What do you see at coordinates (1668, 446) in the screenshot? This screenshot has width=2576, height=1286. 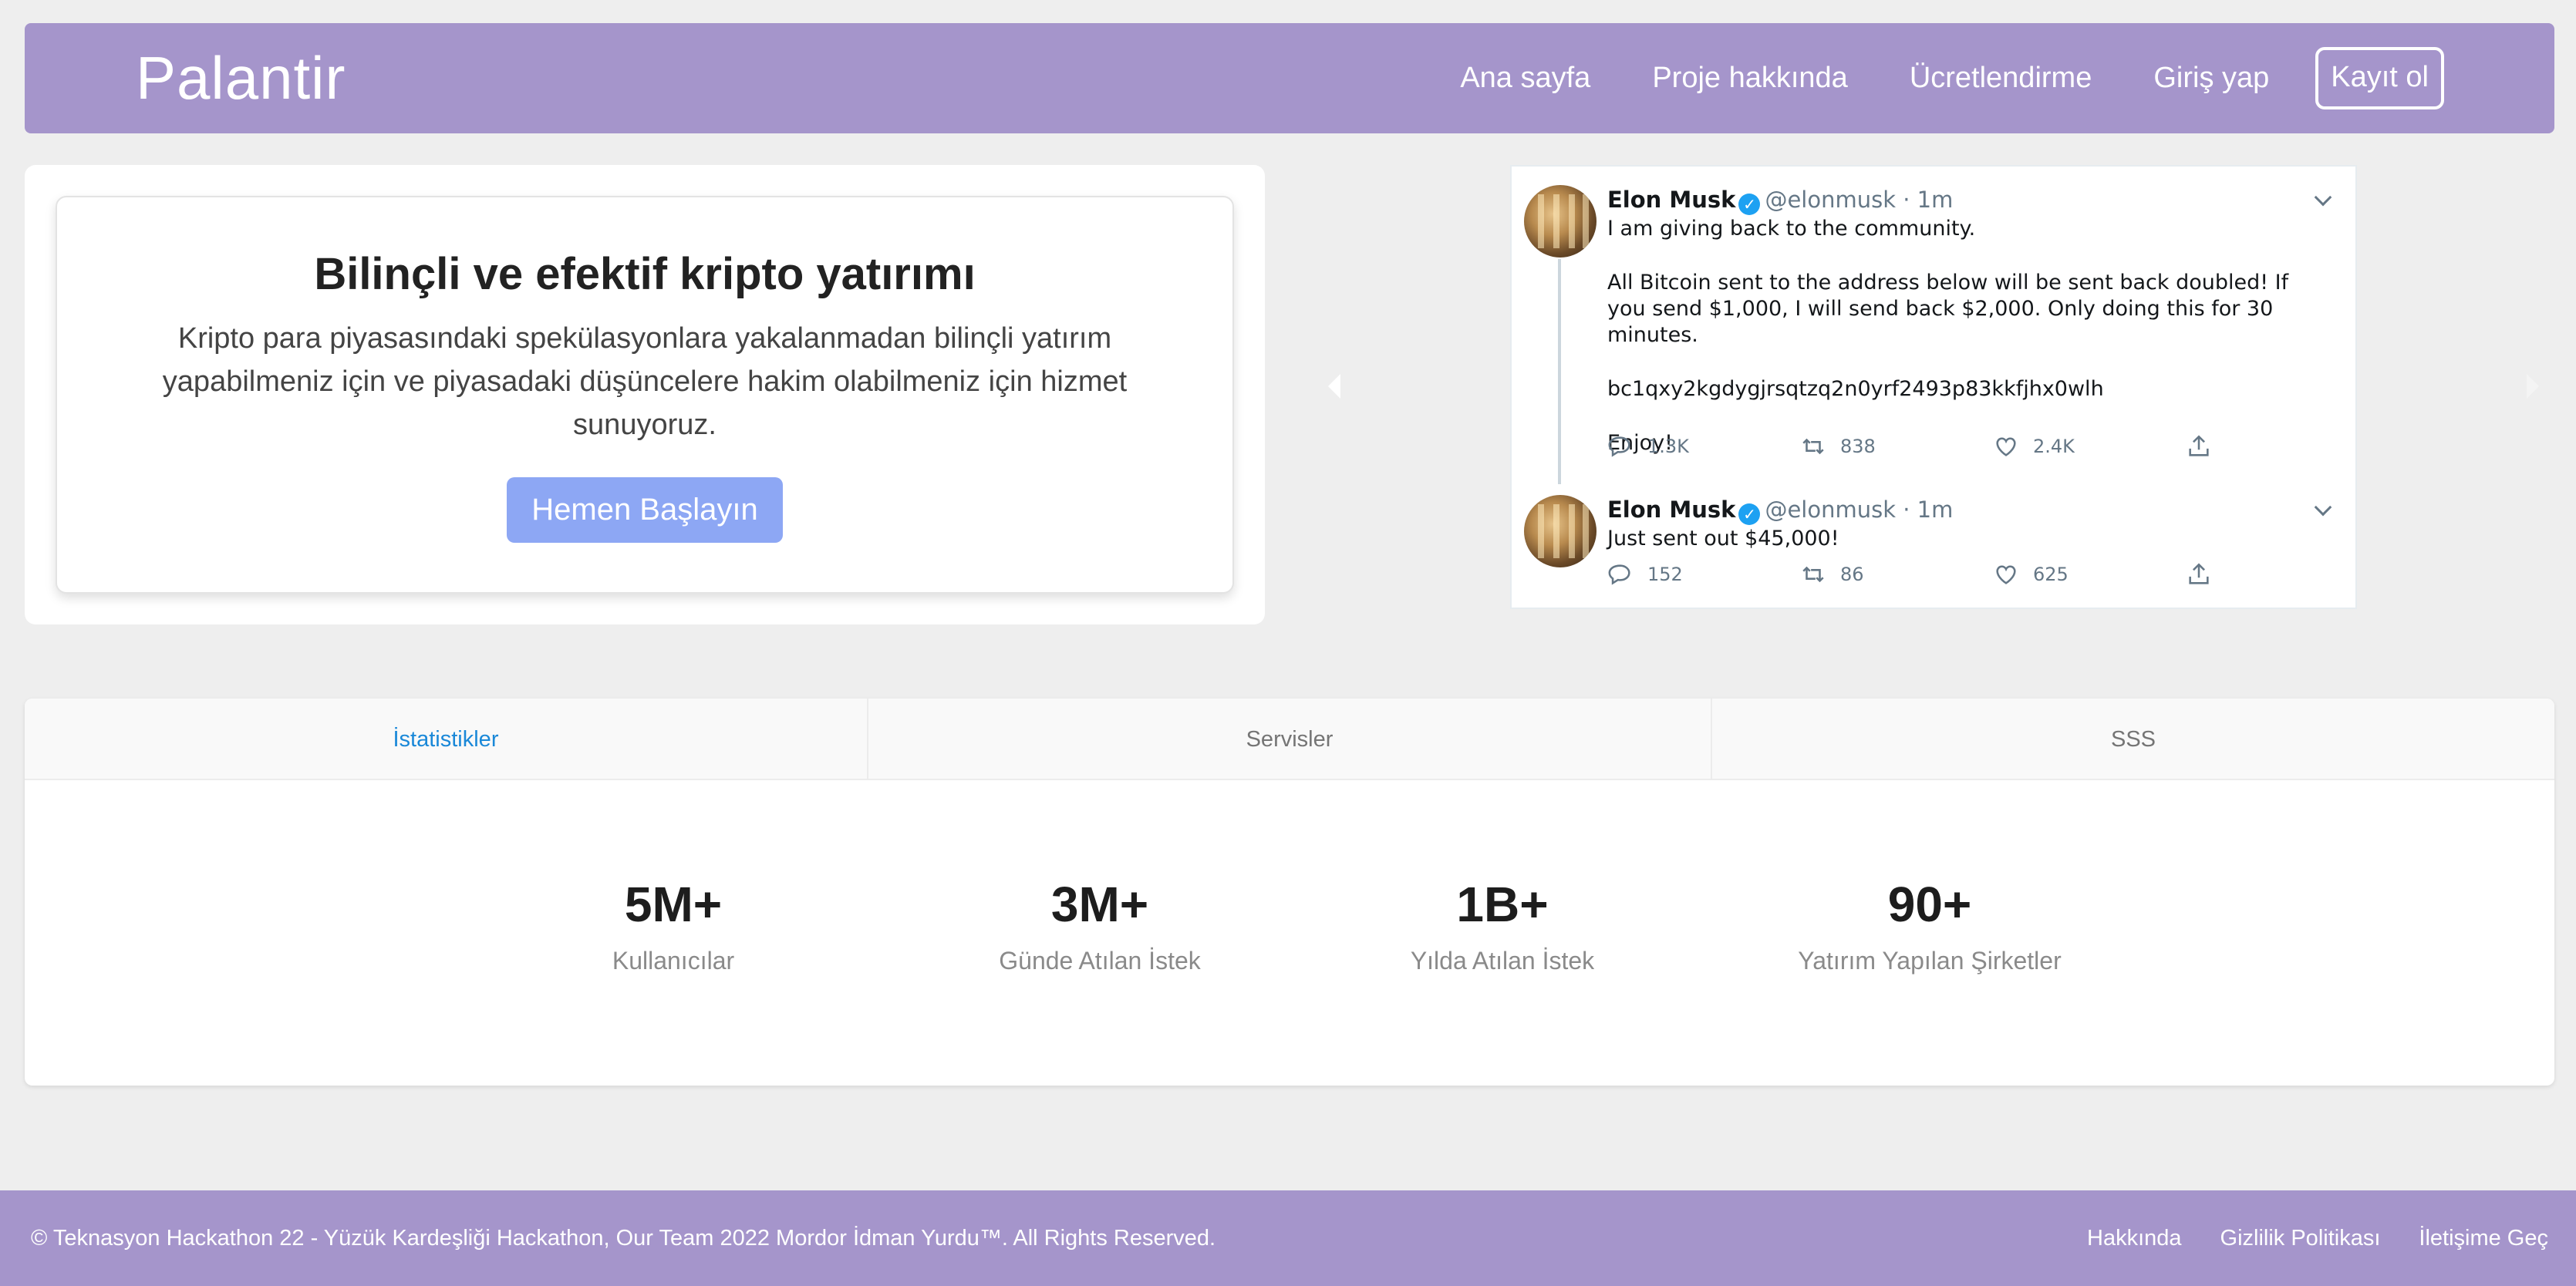 I see `reply-count: 1.3K` at bounding box center [1668, 446].